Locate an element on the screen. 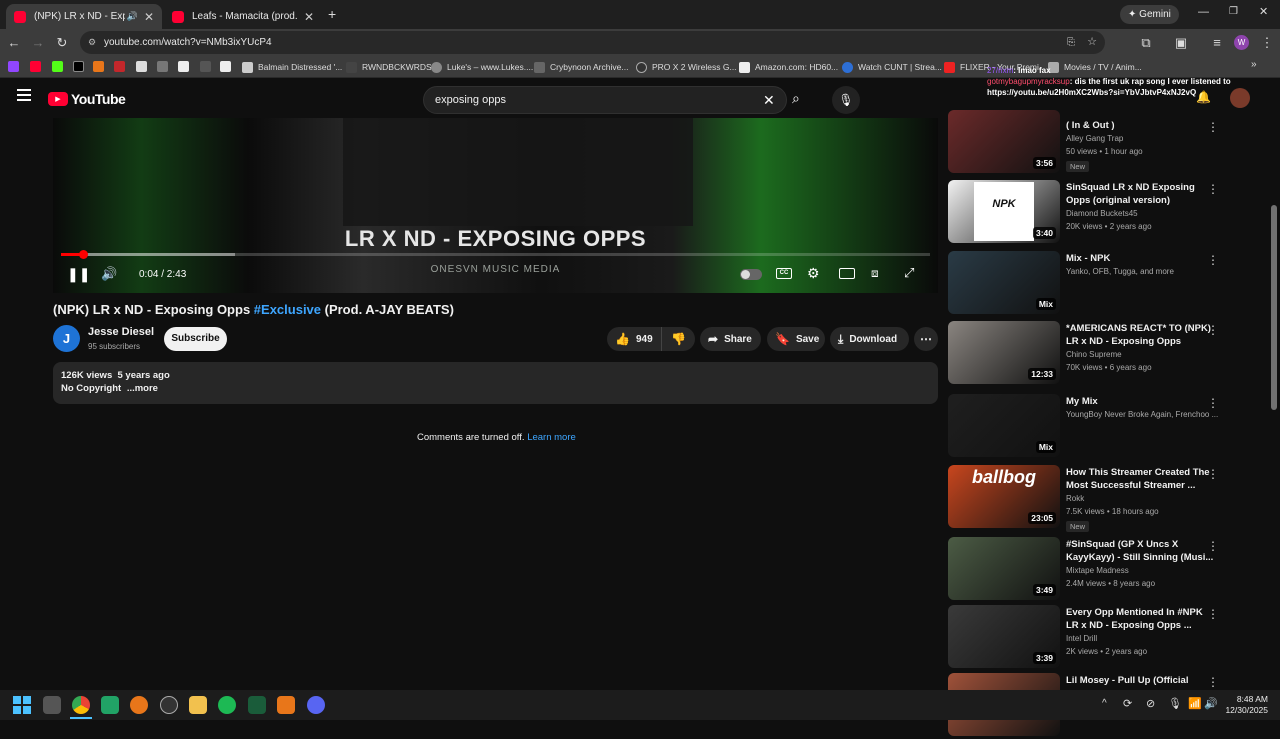  discord-icon is located at coordinates (316, 705).